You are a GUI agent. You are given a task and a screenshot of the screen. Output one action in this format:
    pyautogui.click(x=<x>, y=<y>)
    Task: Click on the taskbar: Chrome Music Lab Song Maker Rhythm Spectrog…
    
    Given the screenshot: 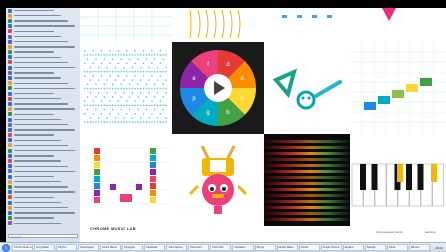 What is the action you would take?
    pyautogui.click(x=223, y=247)
    